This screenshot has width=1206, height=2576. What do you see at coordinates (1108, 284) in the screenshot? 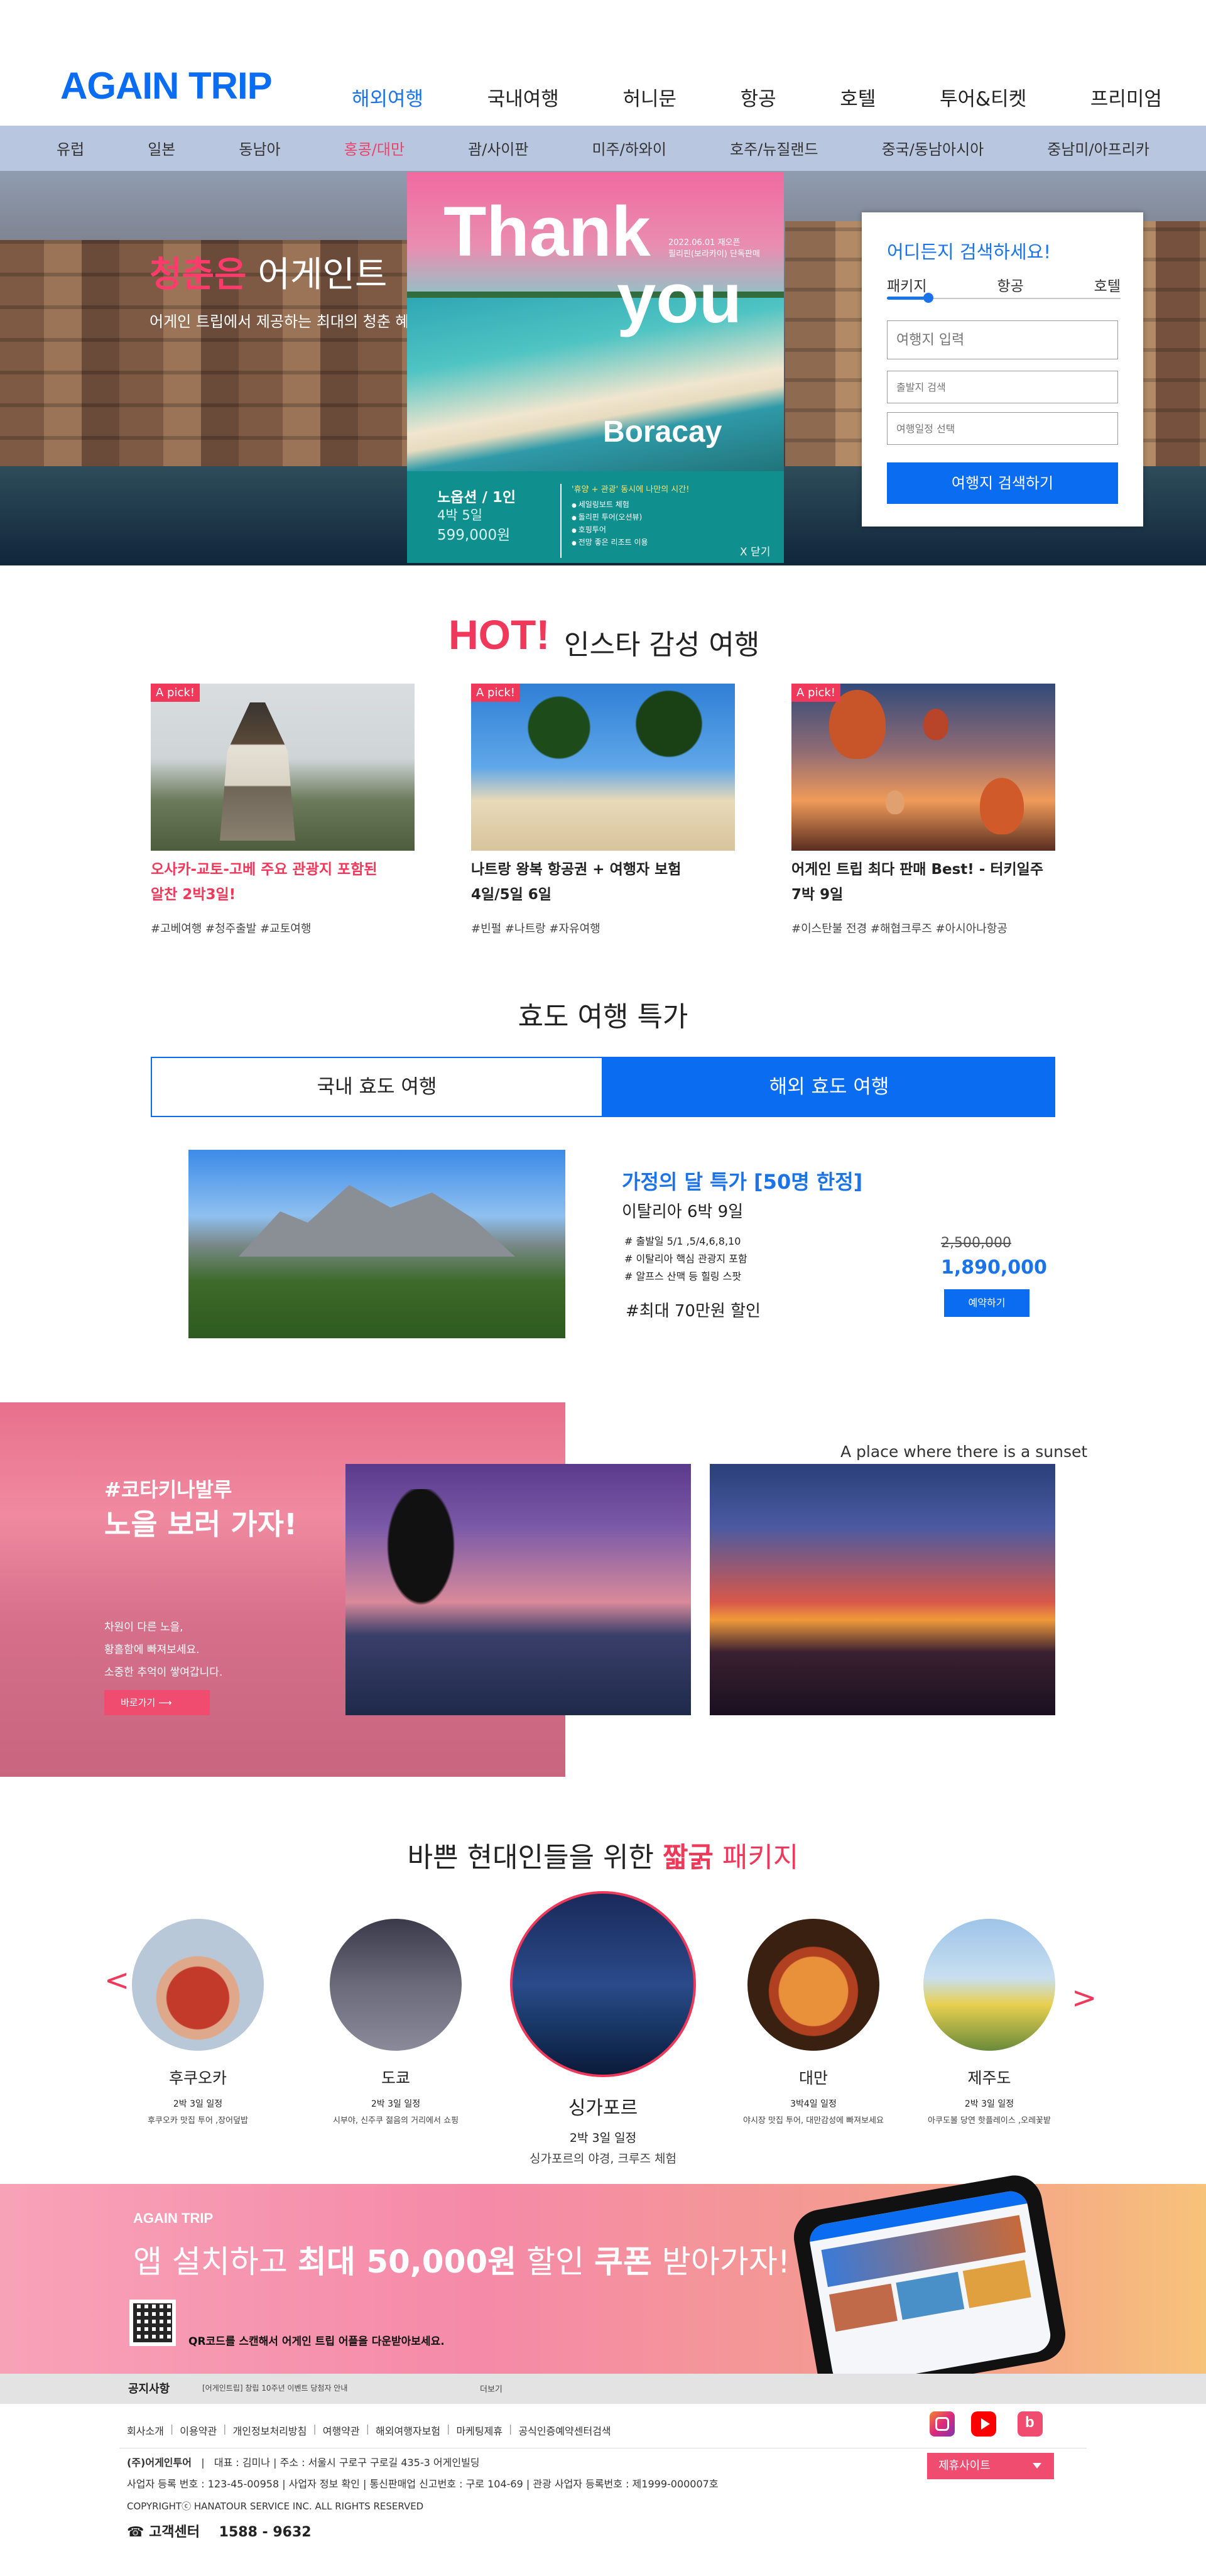
I see `tab-hotel: 호텔` at bounding box center [1108, 284].